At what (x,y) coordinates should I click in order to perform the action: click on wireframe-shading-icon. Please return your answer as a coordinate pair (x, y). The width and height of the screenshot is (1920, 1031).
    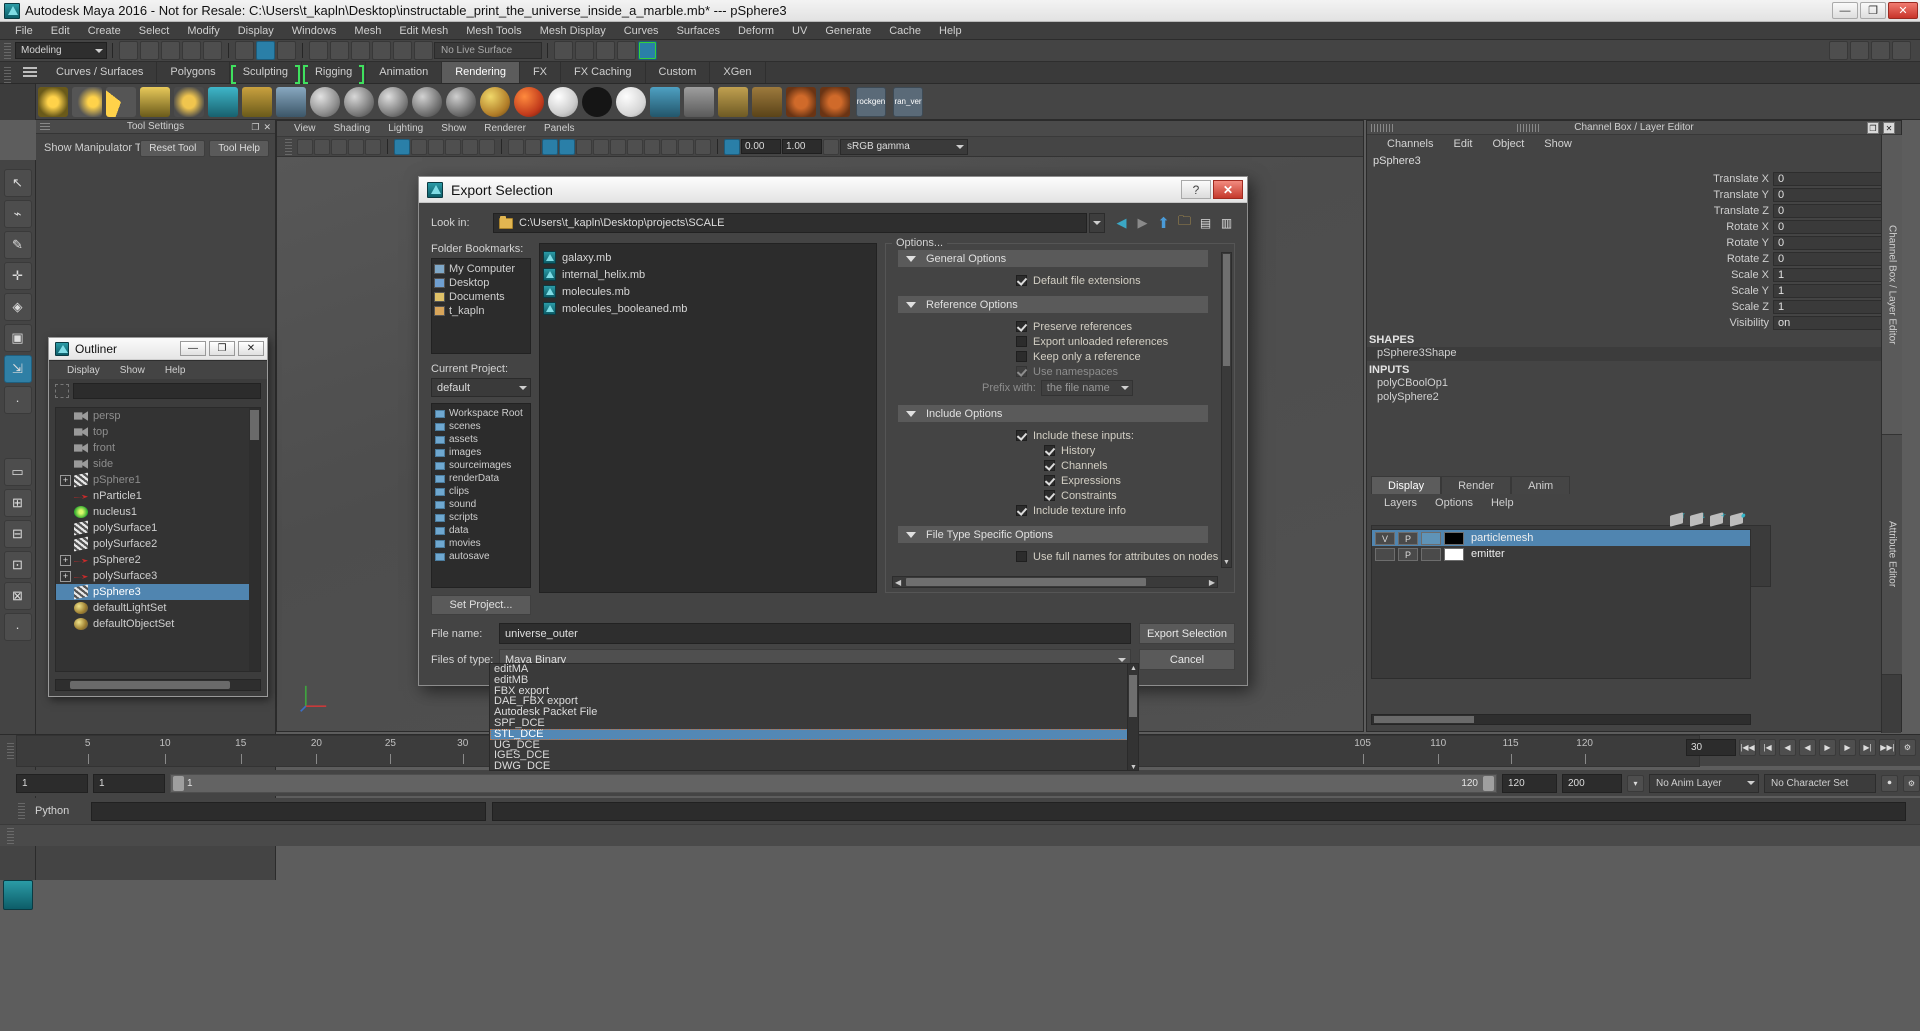
    Looking at the image, I should click on (516, 146).